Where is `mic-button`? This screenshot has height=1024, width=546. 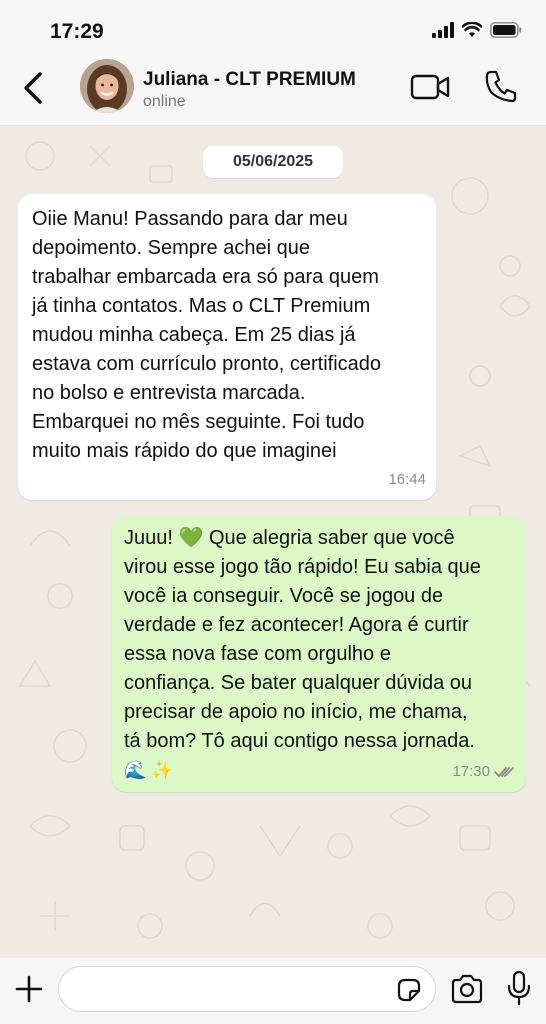 mic-button is located at coordinates (519, 988).